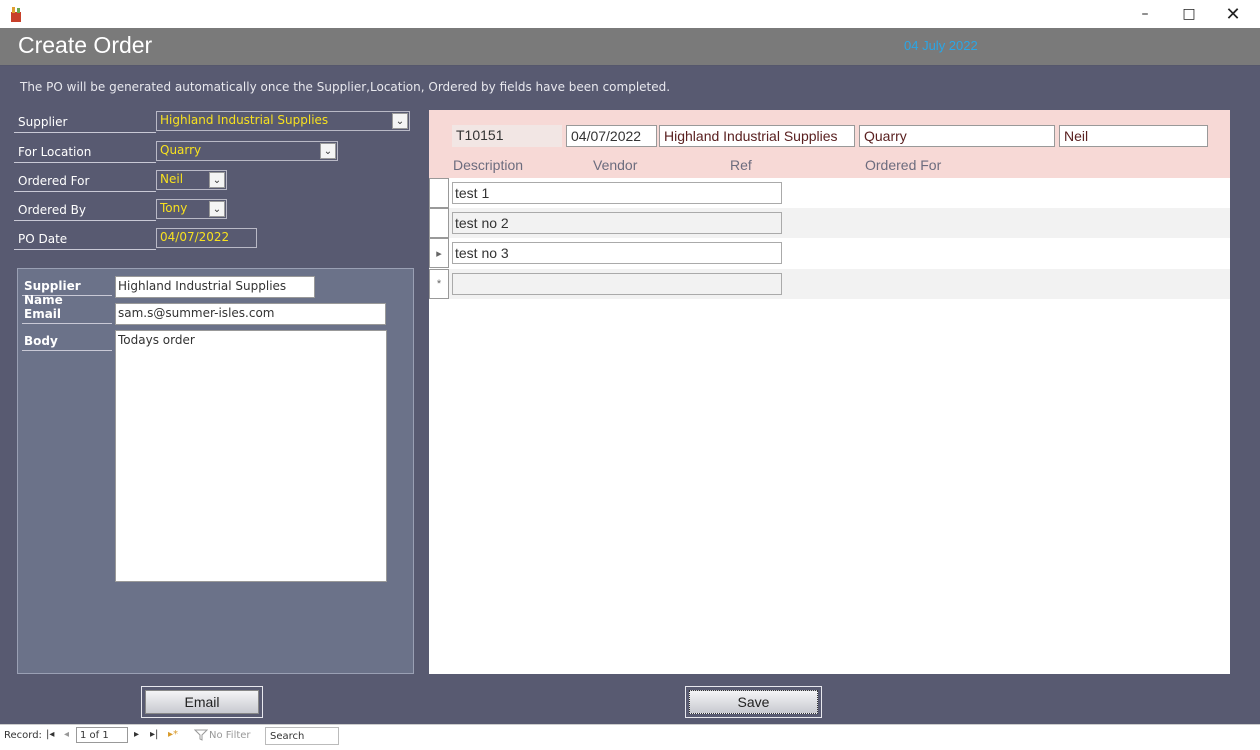  What do you see at coordinates (488, 165) in the screenshot?
I see `column-header-description: Description` at bounding box center [488, 165].